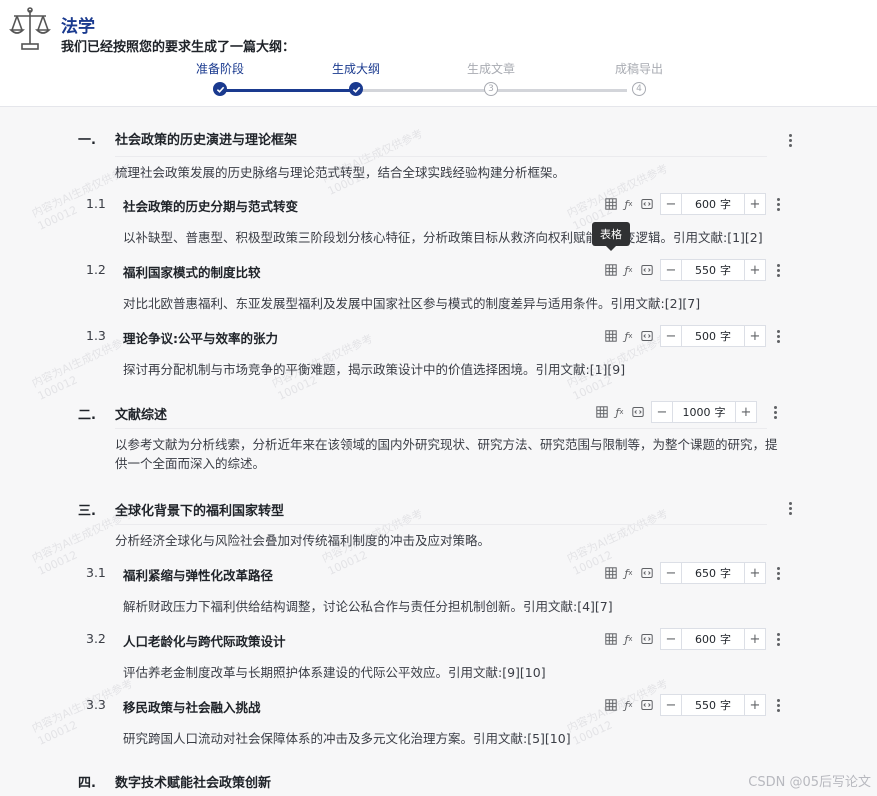 Image resolution: width=877 pixels, height=796 pixels. What do you see at coordinates (198, 574) in the screenshot?
I see `subsection-title: 福利紧缩与弹性化改革路径` at bounding box center [198, 574].